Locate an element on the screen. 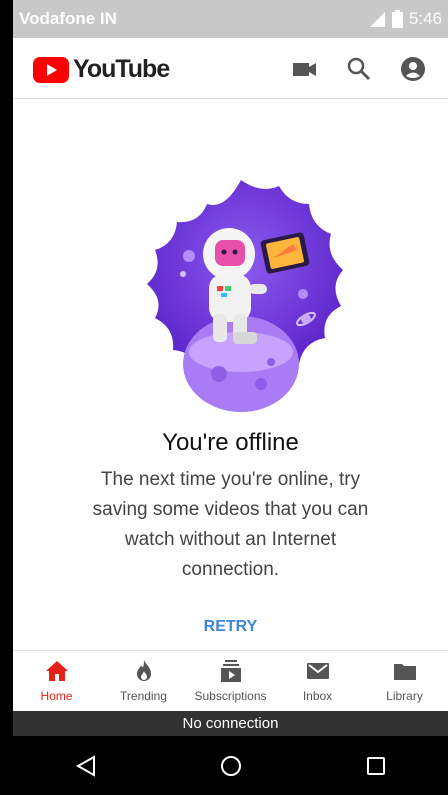  astronaut-illustration is located at coordinates (245, 296).